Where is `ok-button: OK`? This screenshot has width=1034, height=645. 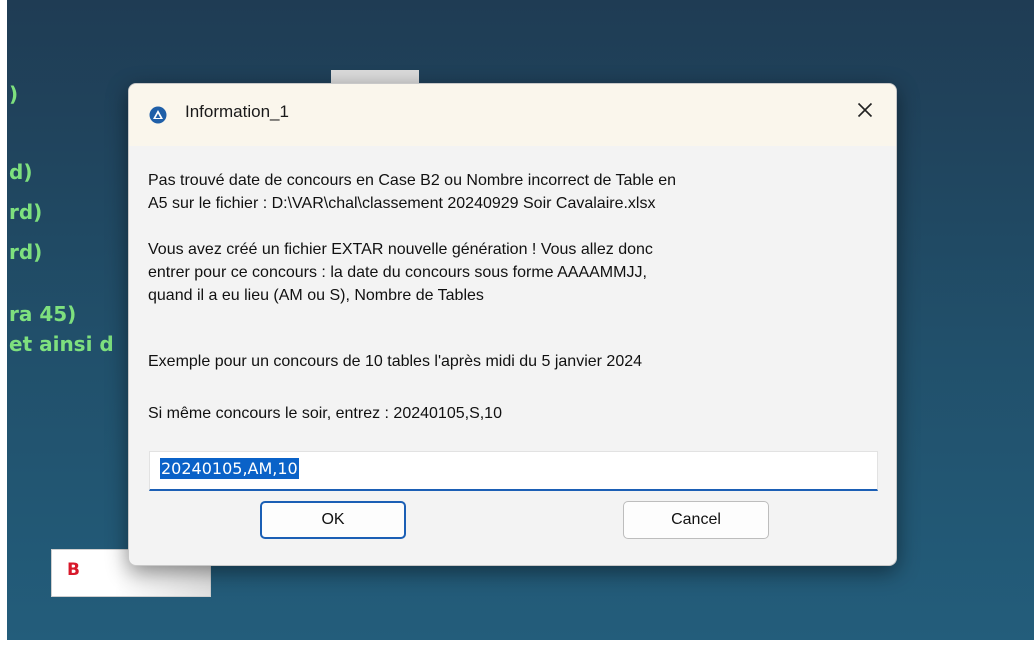
ok-button: OK is located at coordinates (333, 520).